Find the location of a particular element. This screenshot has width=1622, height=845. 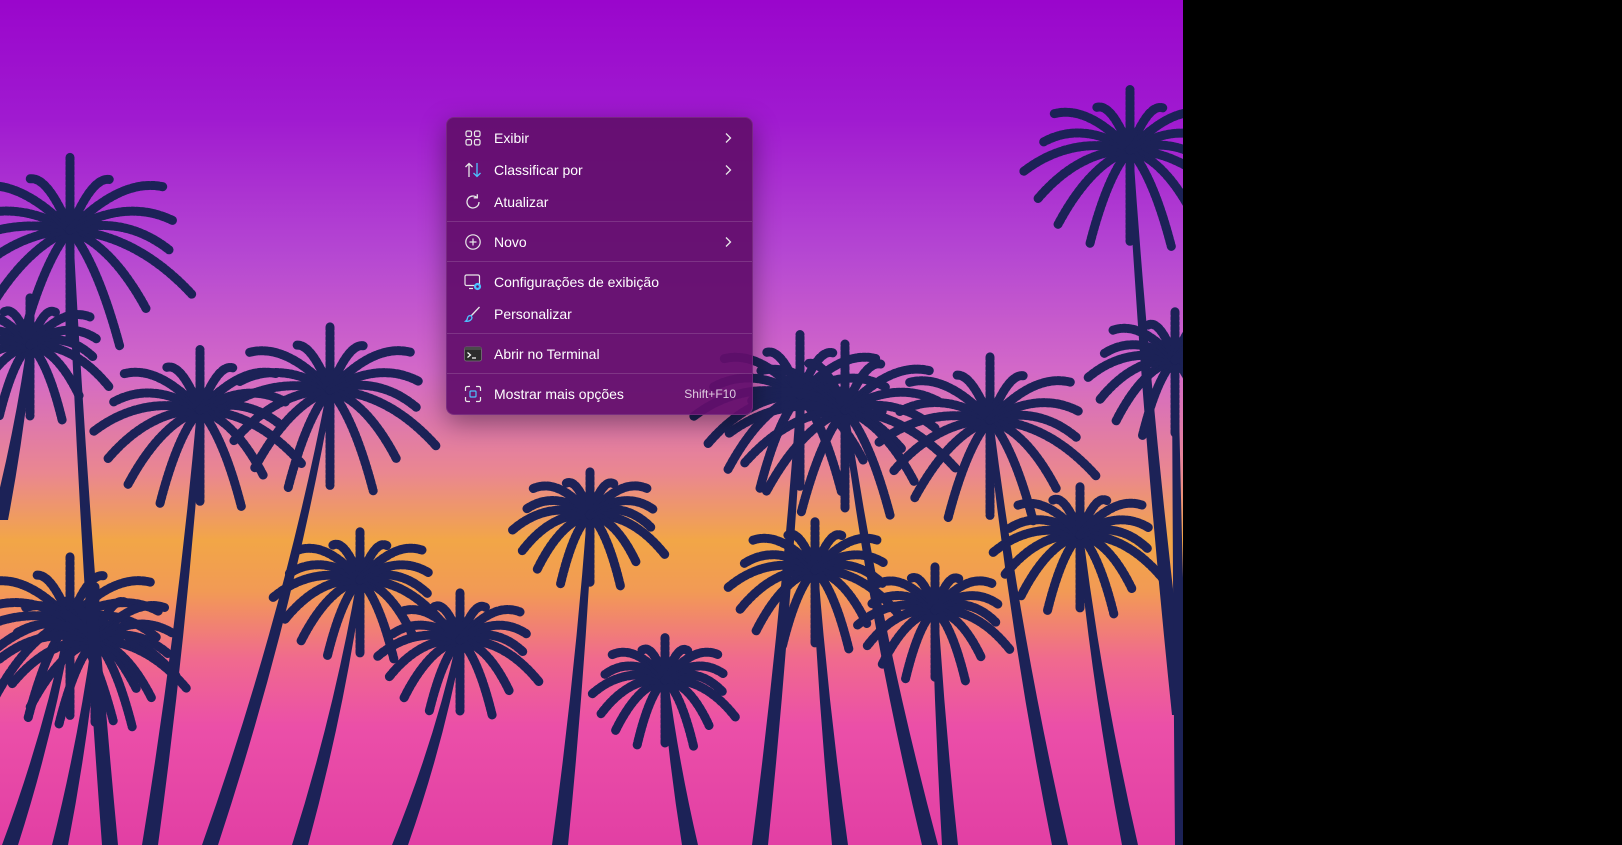

menu-item-label: Configurações de exibição is located at coordinates (576, 282).